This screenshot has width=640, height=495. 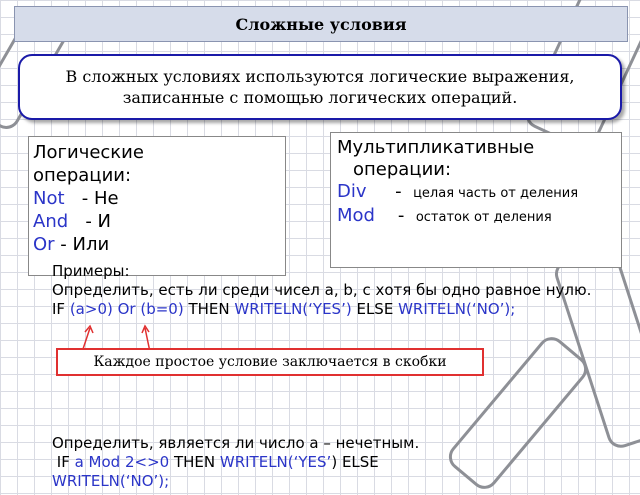 I want to click on code-line-2: IF a Mod 2<>0 THEN WRITELN(‘YES’) ELSE, so click(x=339, y=462).